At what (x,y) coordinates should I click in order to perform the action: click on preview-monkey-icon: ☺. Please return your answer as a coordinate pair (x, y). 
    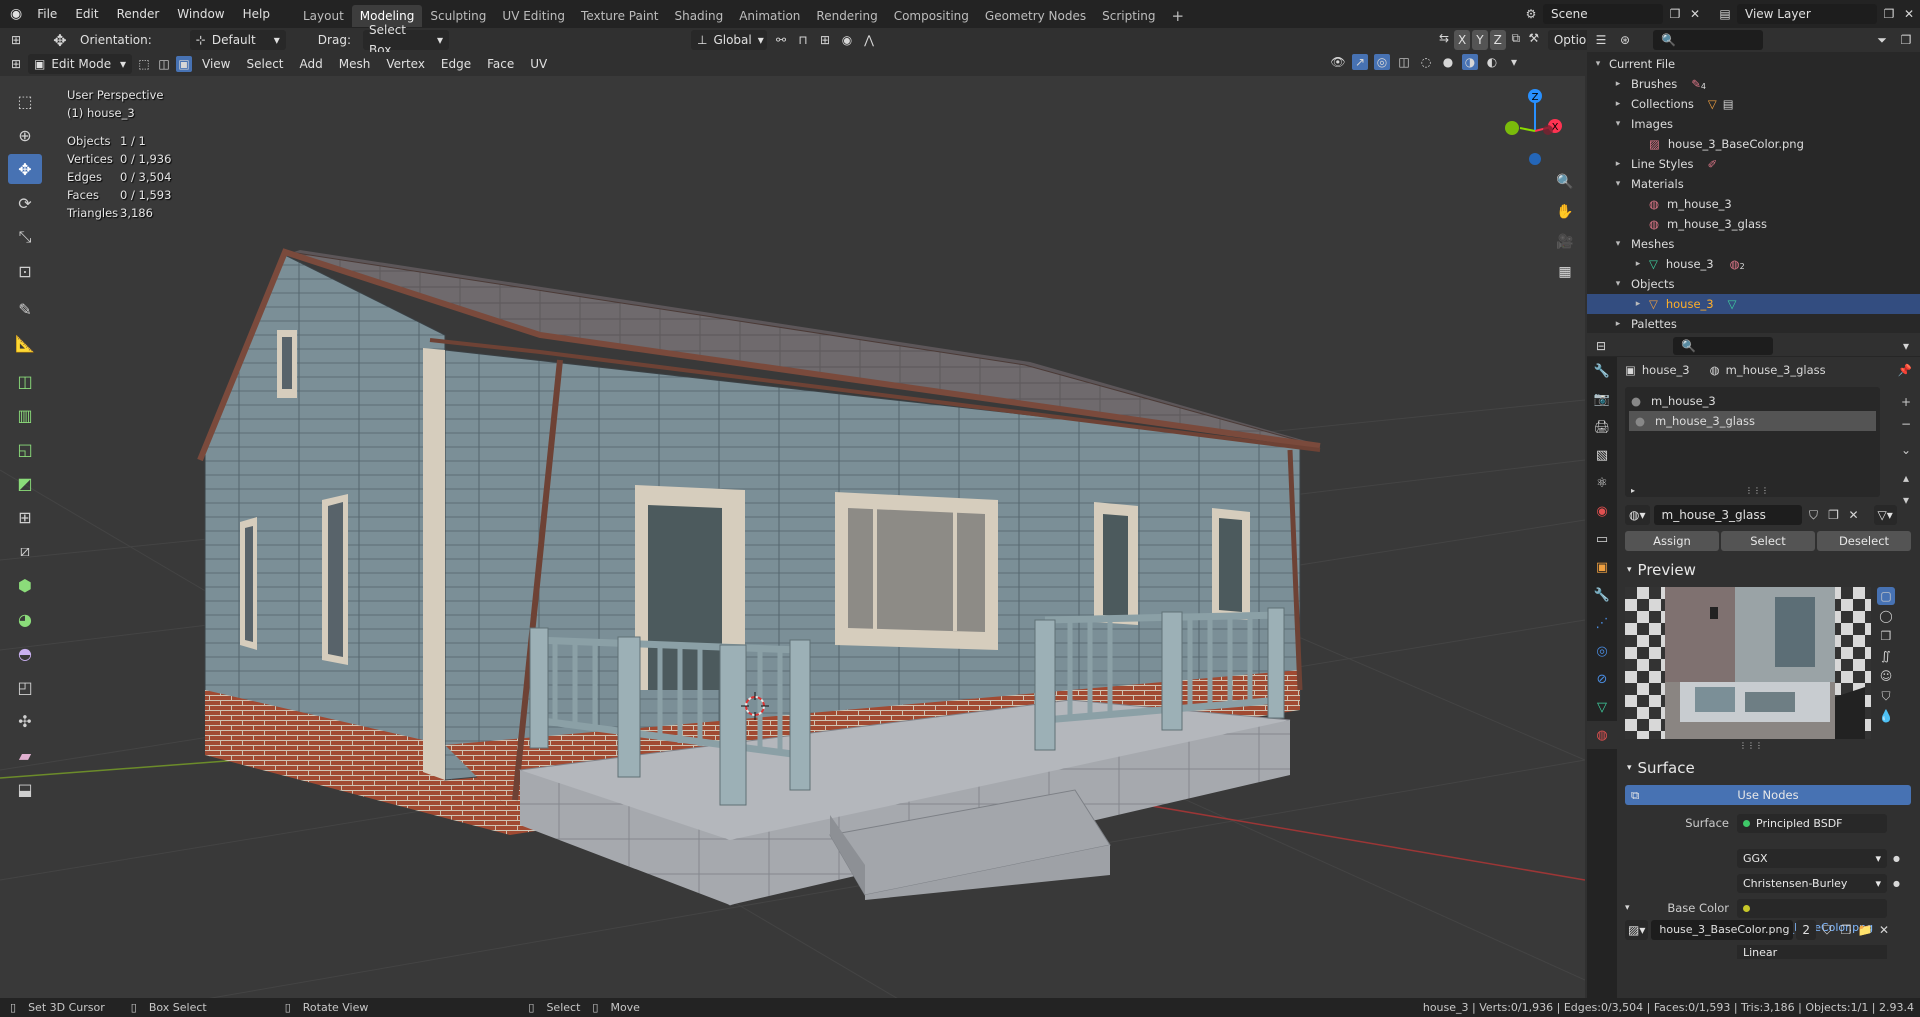
    Looking at the image, I should click on (1886, 676).